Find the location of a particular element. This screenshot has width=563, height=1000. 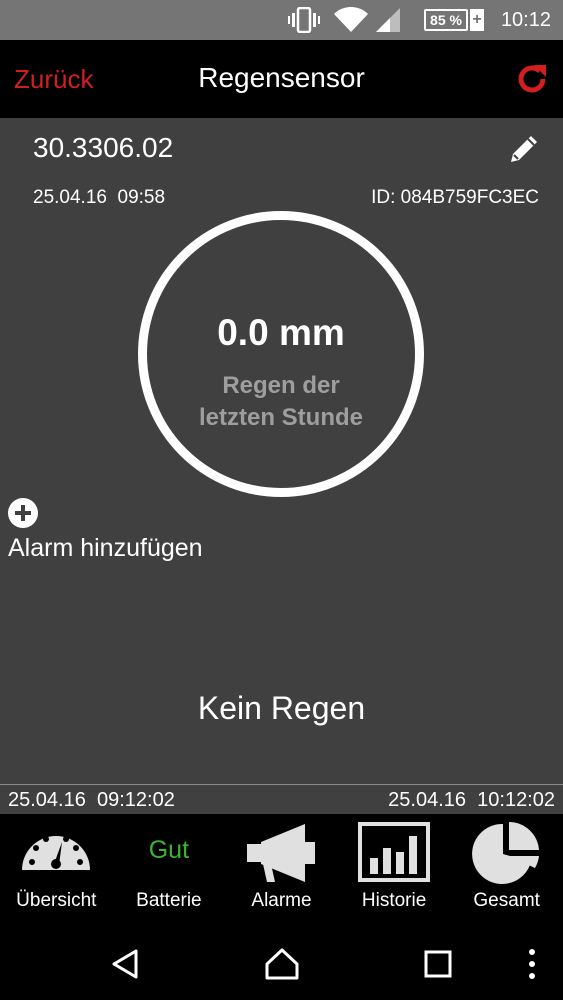

refresh-icon is located at coordinates (532, 79).